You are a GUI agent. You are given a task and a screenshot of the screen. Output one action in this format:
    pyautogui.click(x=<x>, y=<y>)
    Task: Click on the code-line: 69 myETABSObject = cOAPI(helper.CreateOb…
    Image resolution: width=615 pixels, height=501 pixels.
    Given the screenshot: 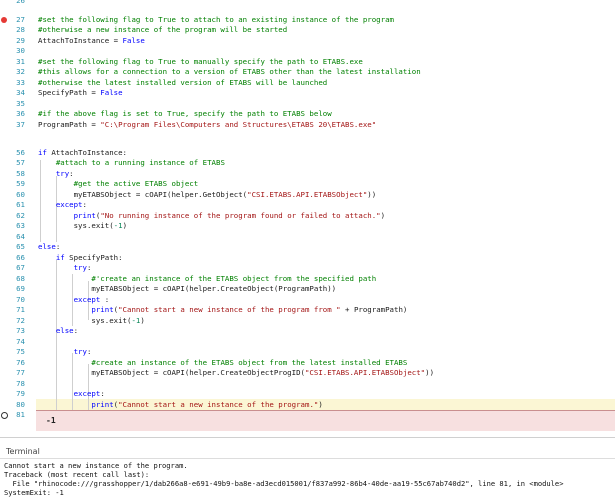 What is the action you would take?
    pyautogui.click(x=307, y=289)
    